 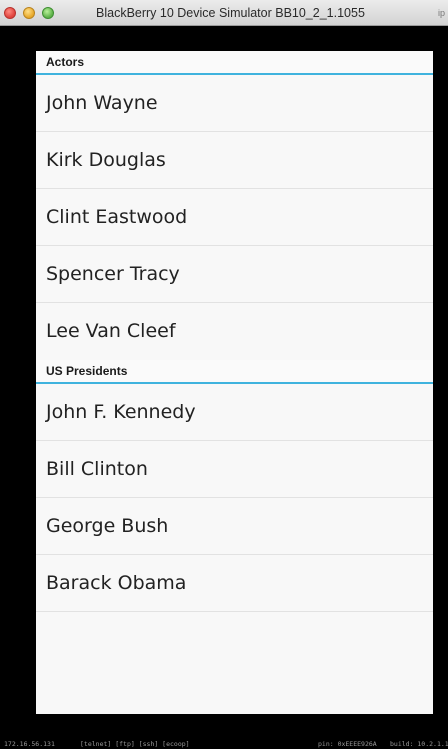 I want to click on device-pin: pin: 0xEEEE926A, so click(x=347, y=744).